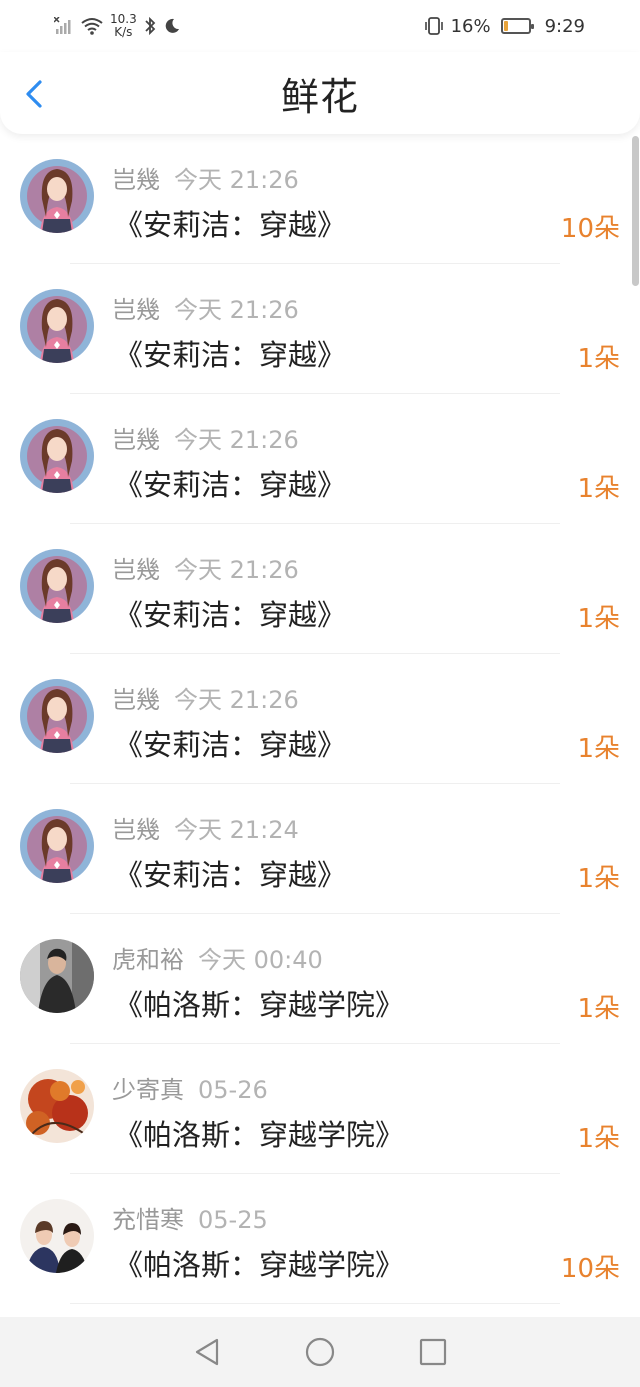 The width and height of the screenshot is (640, 1387). Describe the element at coordinates (148, 1090) in the screenshot. I see `username: 少寄真` at that location.